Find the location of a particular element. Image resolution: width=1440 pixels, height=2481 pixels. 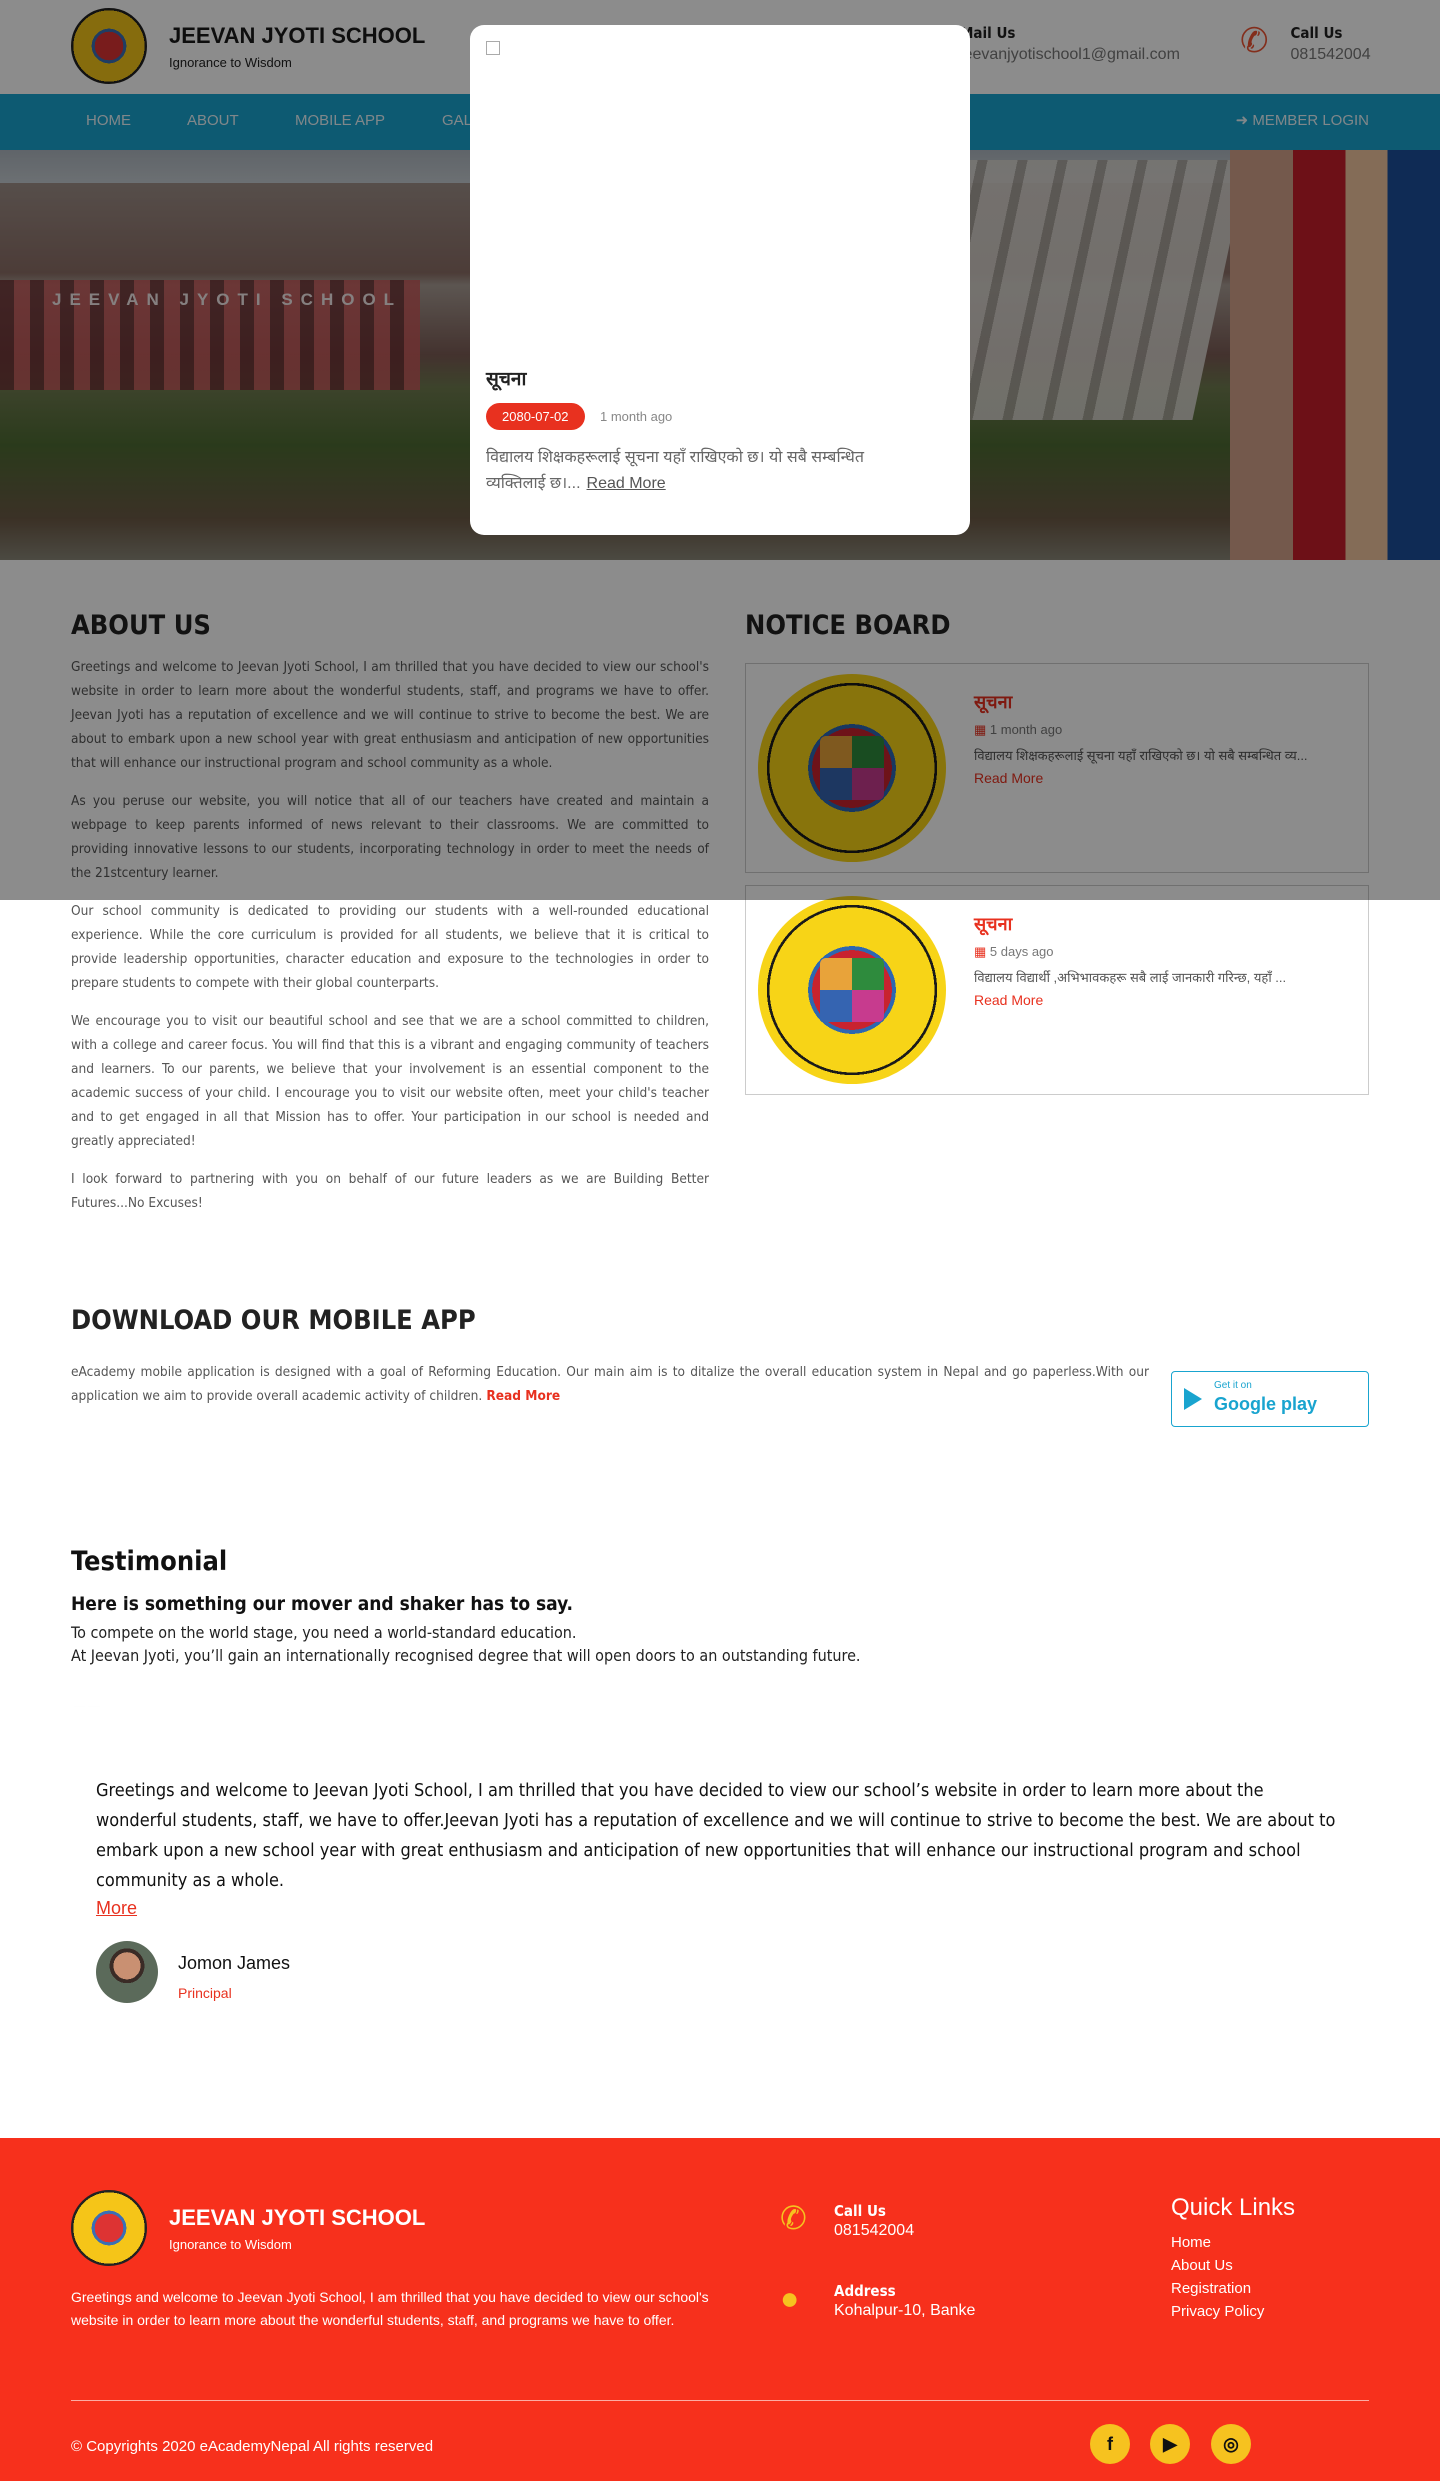

map-marker-icon: ● is located at coordinates (790, 2298).